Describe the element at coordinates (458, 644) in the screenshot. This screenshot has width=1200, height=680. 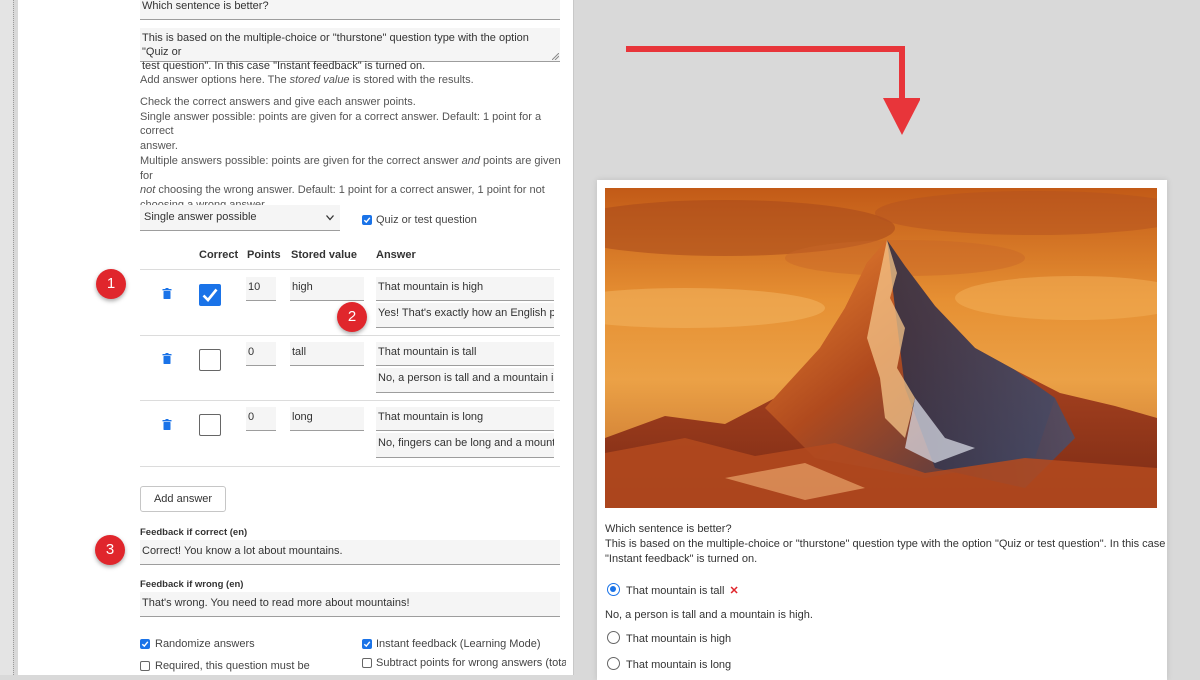
I see `instant-feedback-label: Instant feedback (Learning Mode)` at that location.